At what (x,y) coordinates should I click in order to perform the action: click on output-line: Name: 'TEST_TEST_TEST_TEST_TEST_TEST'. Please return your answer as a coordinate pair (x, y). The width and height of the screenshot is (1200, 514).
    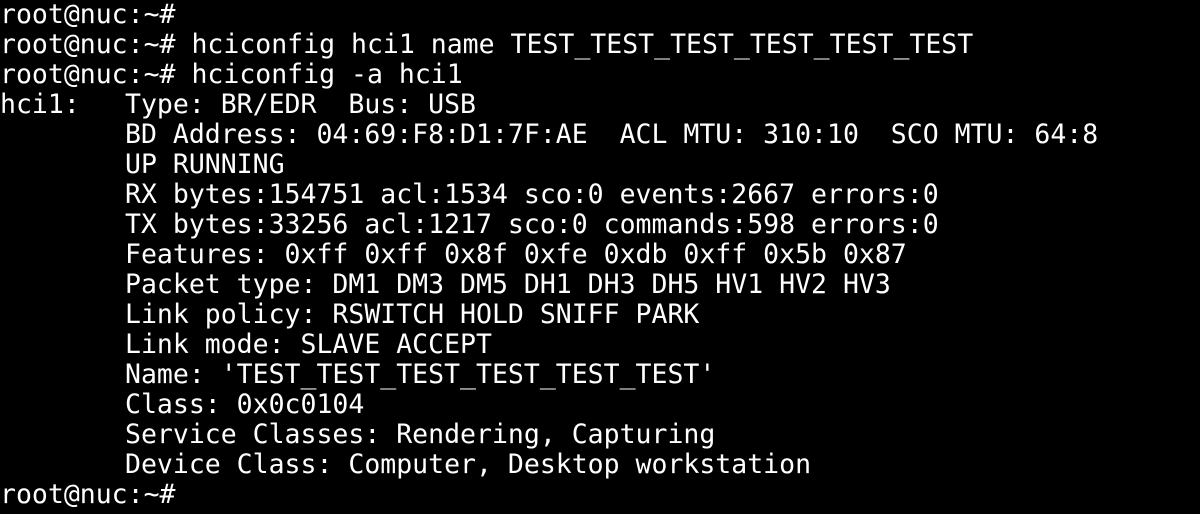
    Looking at the image, I should click on (600, 375).